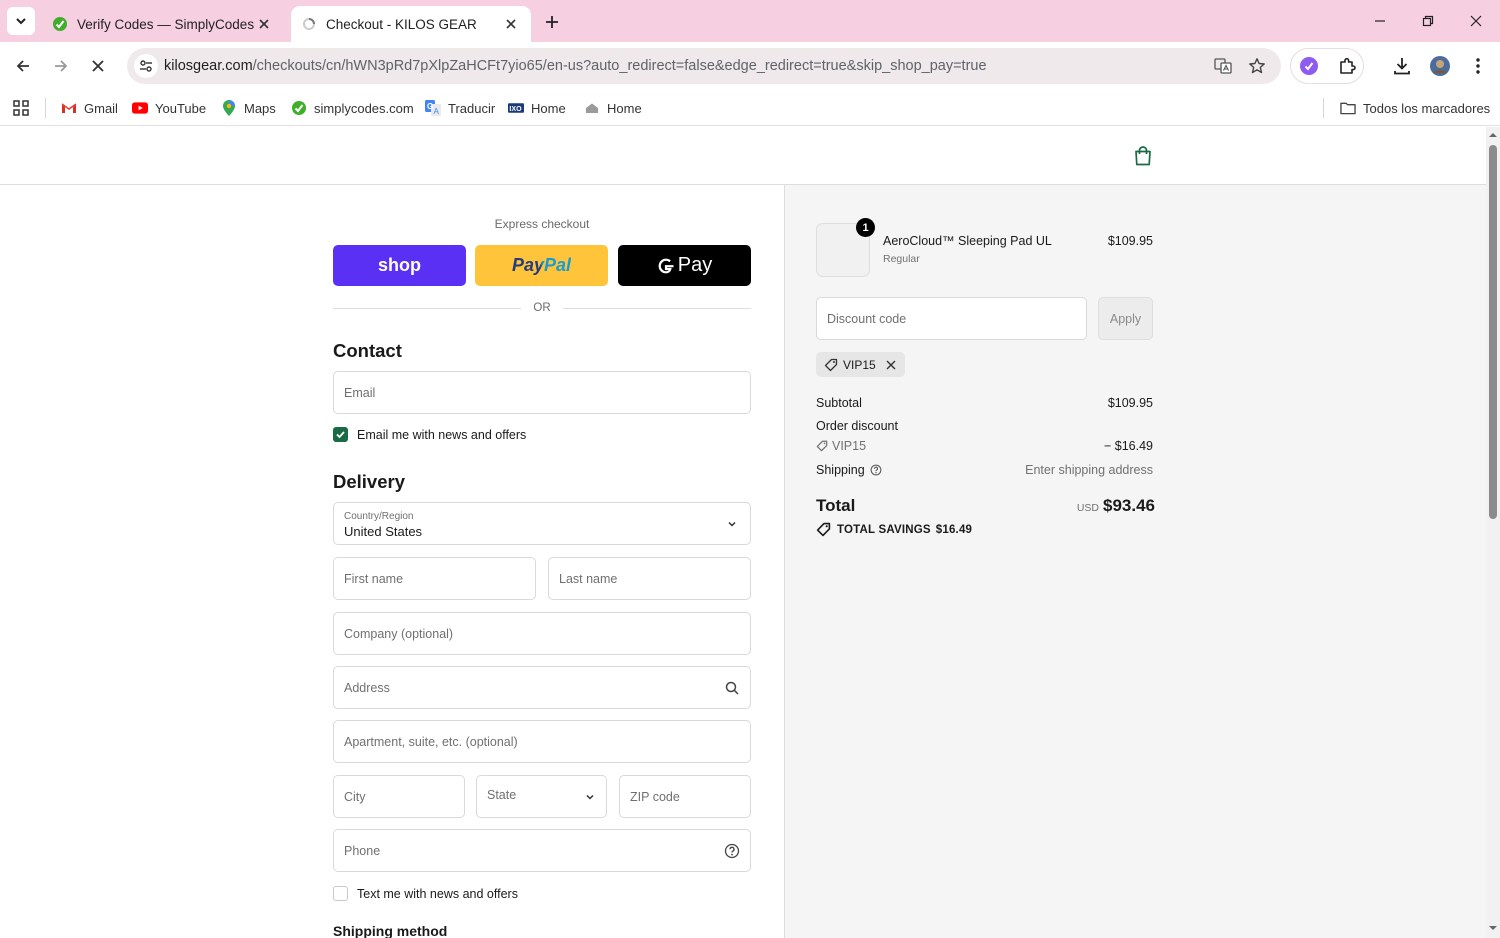 Image resolution: width=1500 pixels, height=938 pixels. Describe the element at coordinates (1143, 156) in the screenshot. I see `shopping-bag-icon` at that location.